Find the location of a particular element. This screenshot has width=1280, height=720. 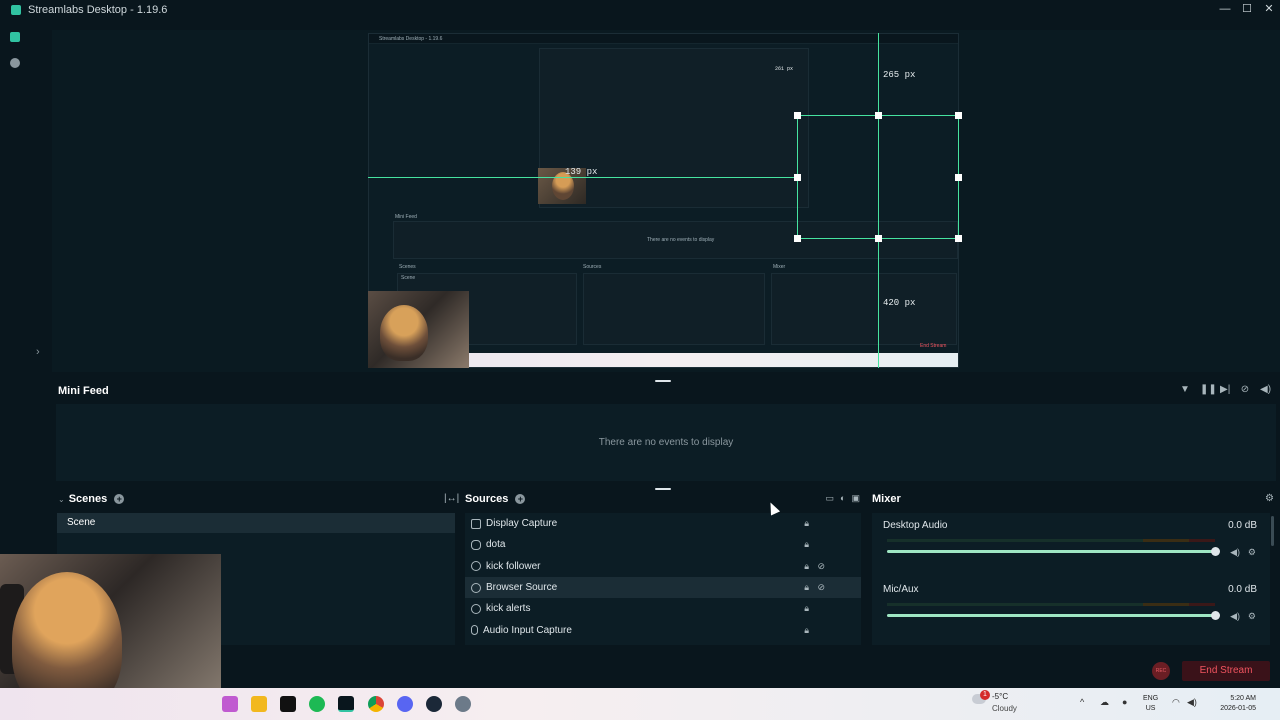

add-scene-button: + is located at coordinates (119, 499).